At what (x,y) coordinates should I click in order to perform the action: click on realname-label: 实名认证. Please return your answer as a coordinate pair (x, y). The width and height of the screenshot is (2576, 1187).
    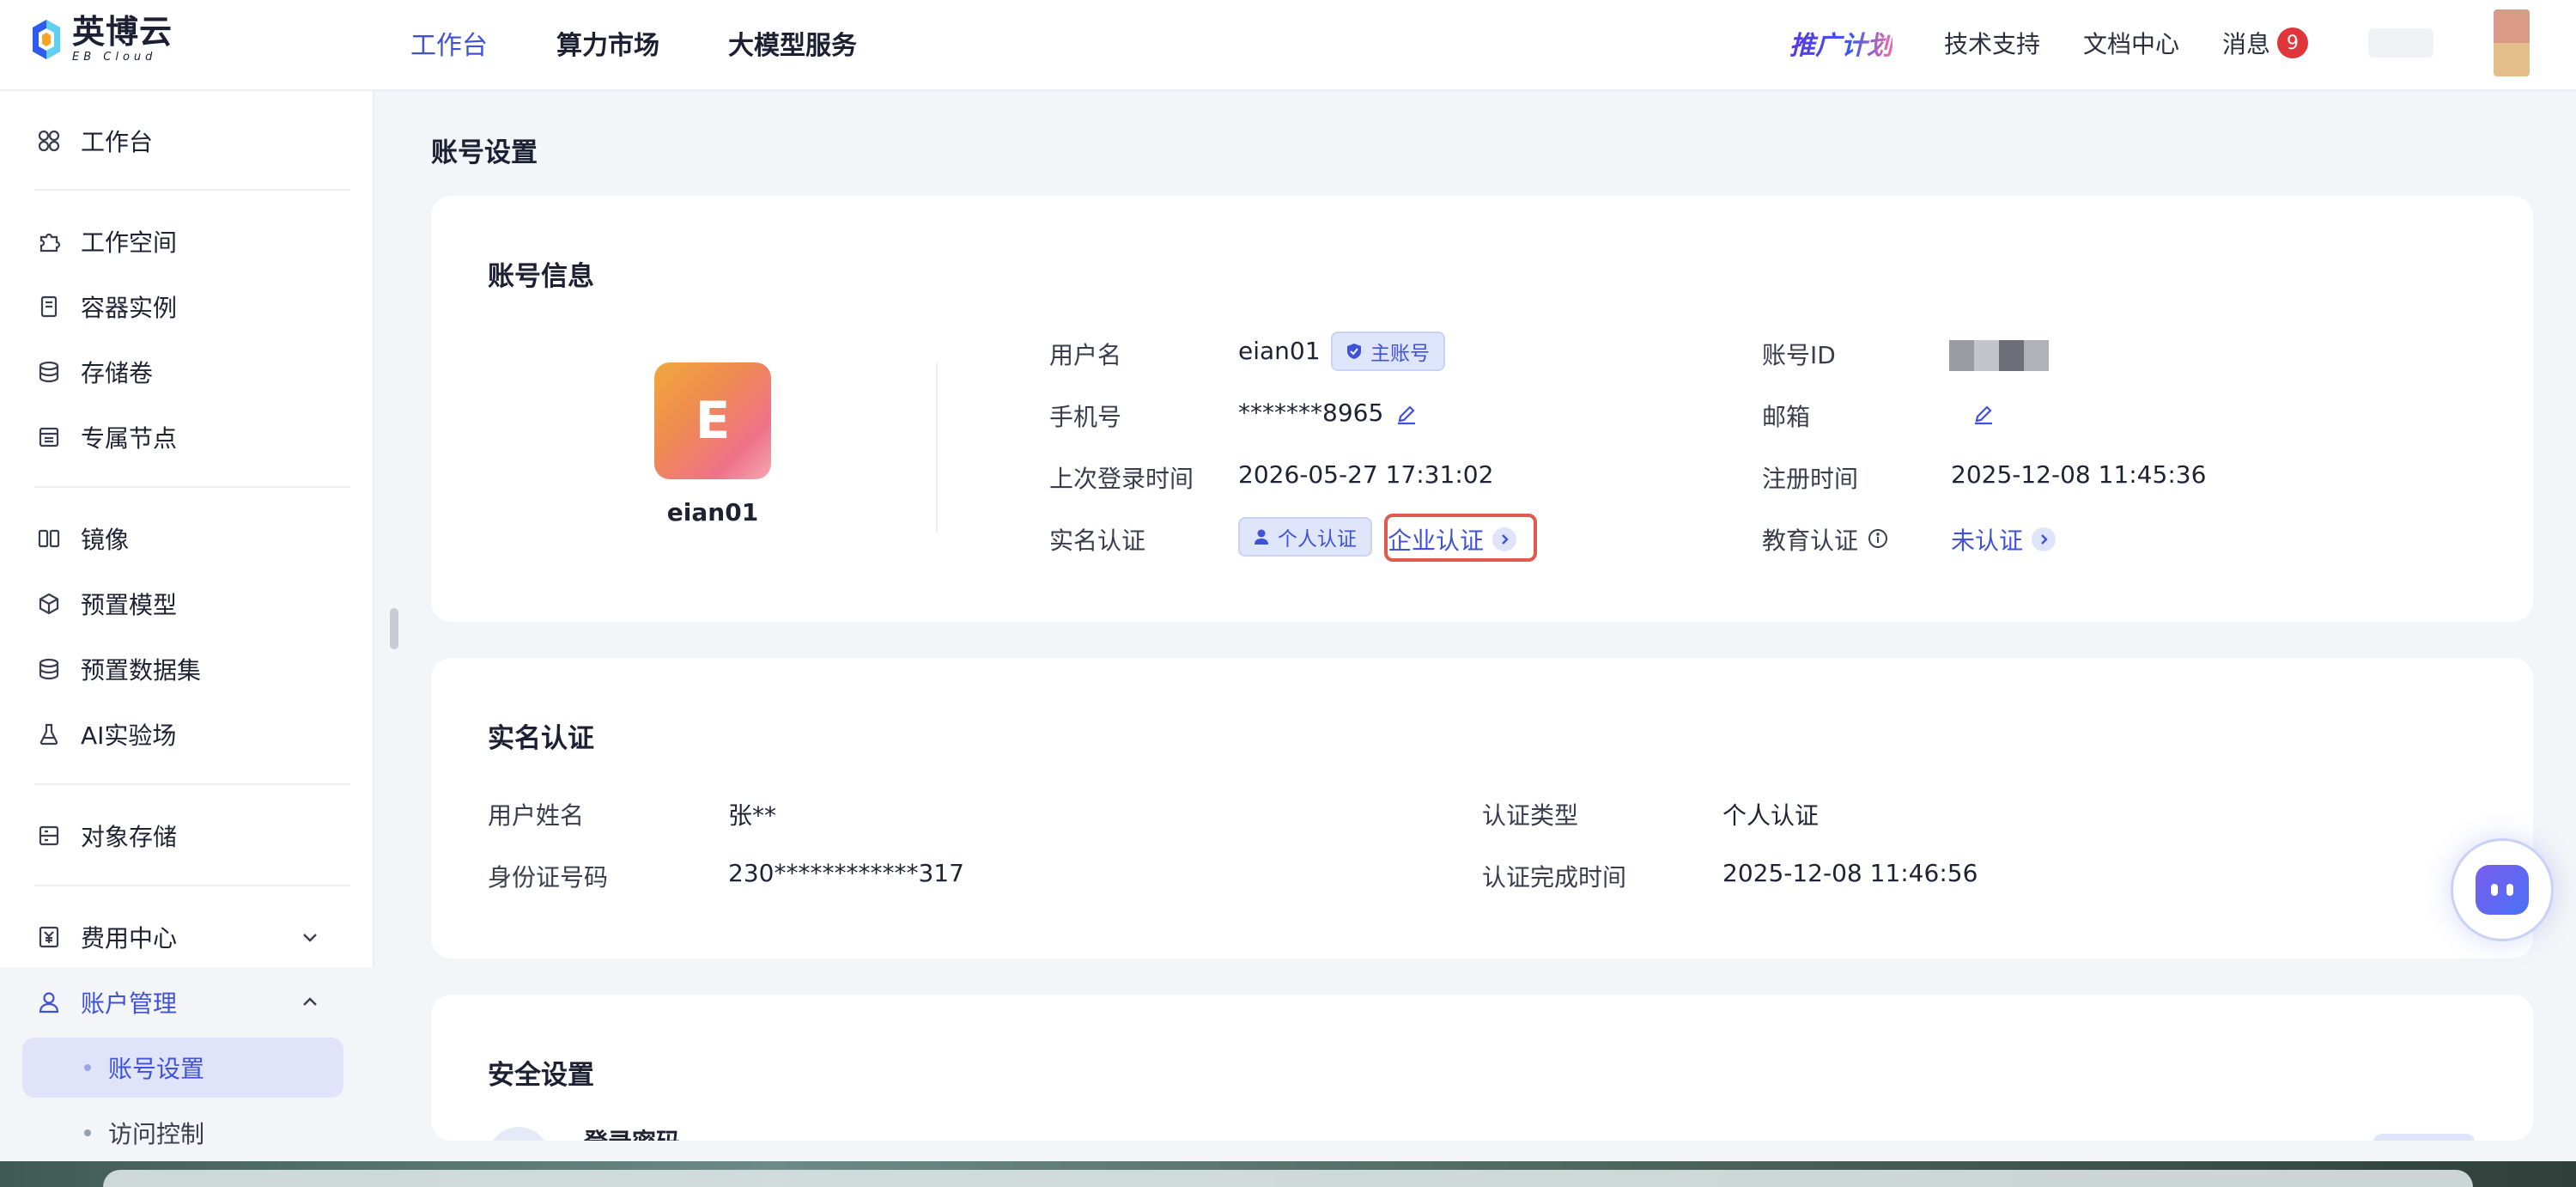
    Looking at the image, I should click on (1097, 541).